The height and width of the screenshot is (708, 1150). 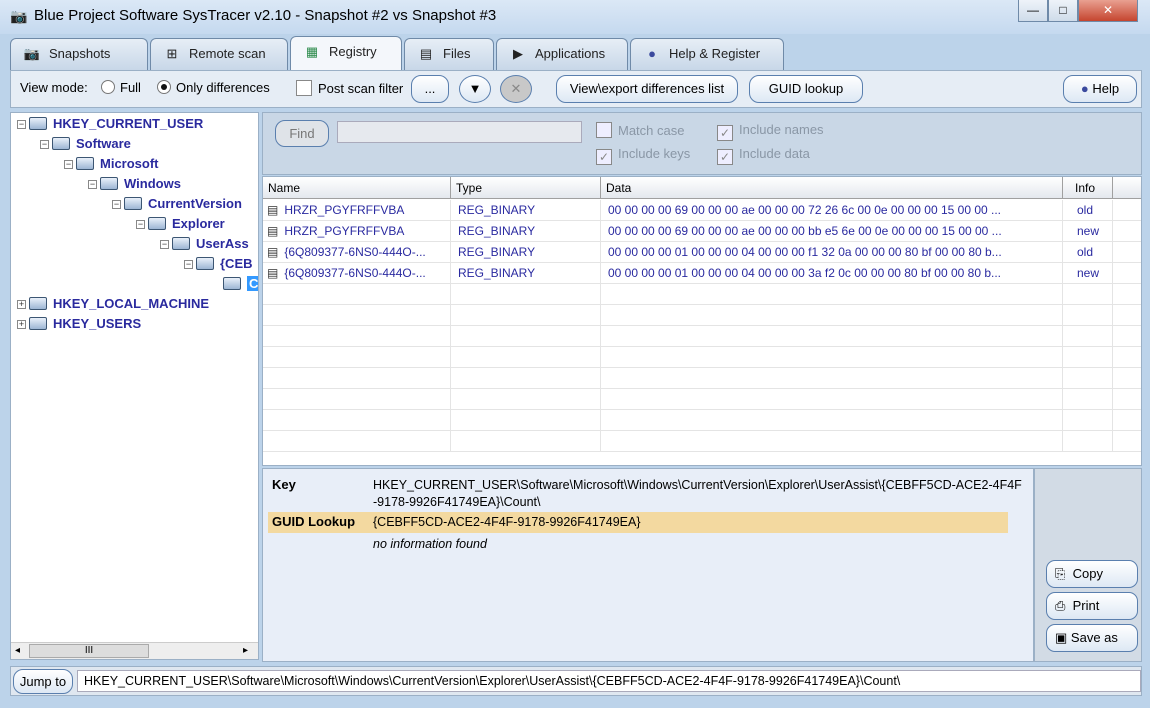 I want to click on column-header-type: Type, so click(x=526, y=188).